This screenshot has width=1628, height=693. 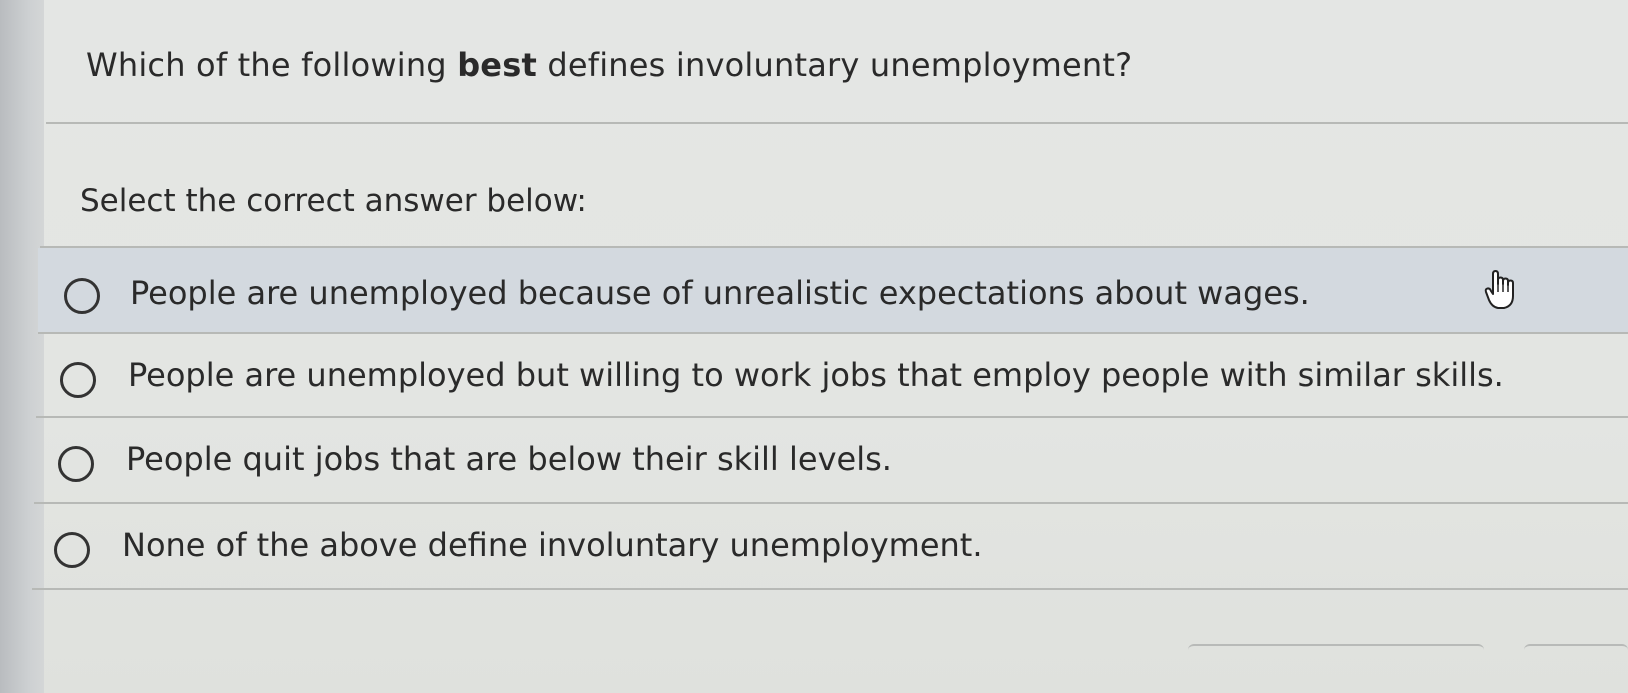 What do you see at coordinates (1576, 648) in the screenshot?
I see `footer-button-right` at bounding box center [1576, 648].